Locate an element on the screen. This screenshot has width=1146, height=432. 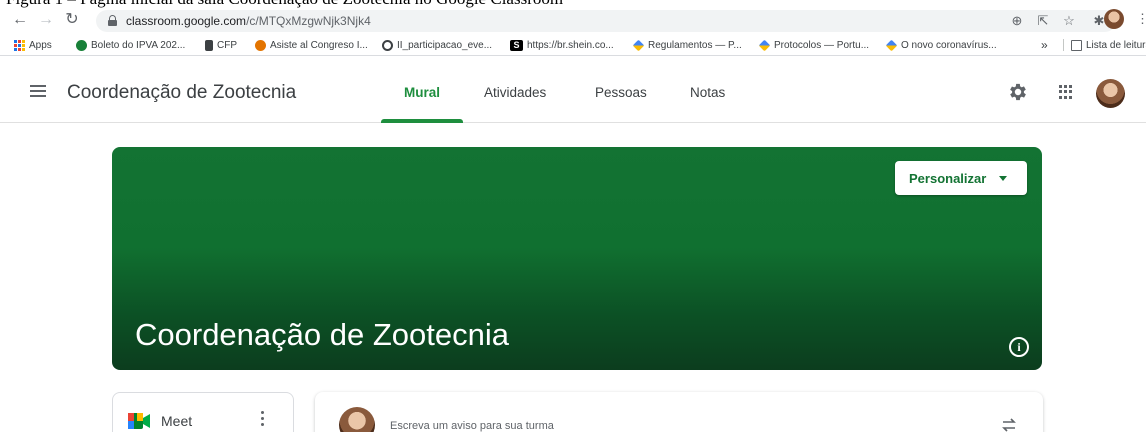
browser-menu-icon: ⋮ is located at coordinates (1141, 19).